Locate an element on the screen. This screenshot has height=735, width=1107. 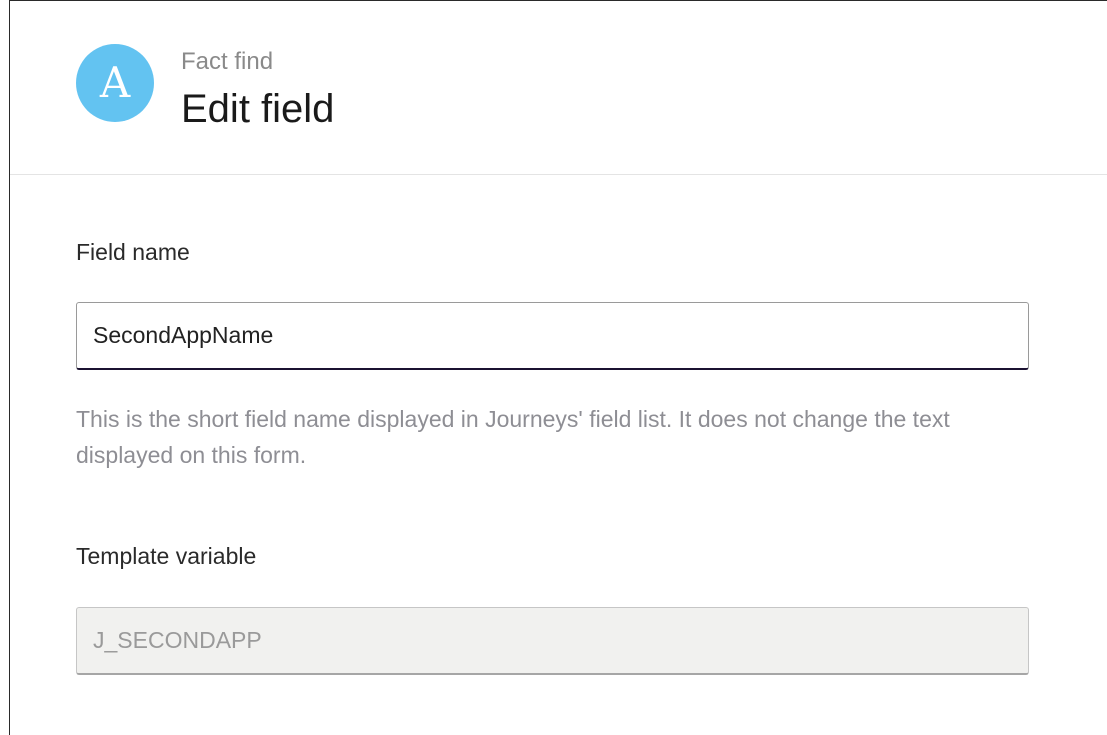
page-title: Edit field is located at coordinates (258, 109).